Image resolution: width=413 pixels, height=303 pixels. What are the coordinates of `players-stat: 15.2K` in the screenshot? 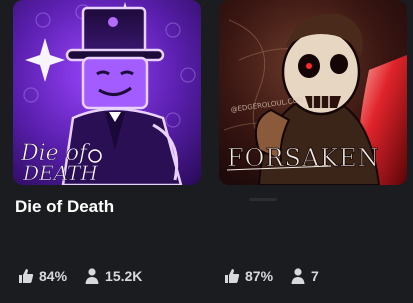 It's located at (112, 276).